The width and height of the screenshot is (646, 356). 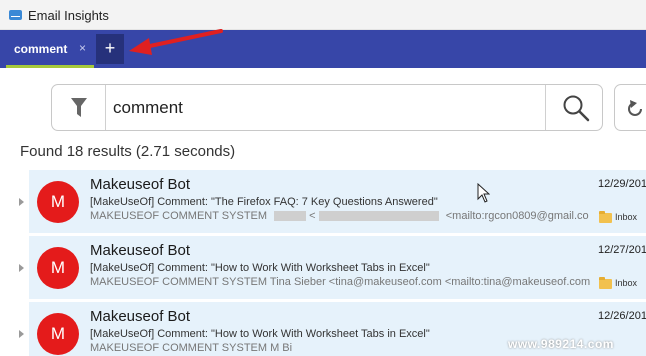 What do you see at coordinates (128, 151) in the screenshot?
I see `results-summary: Found 18 results (2.71 seconds)` at bounding box center [128, 151].